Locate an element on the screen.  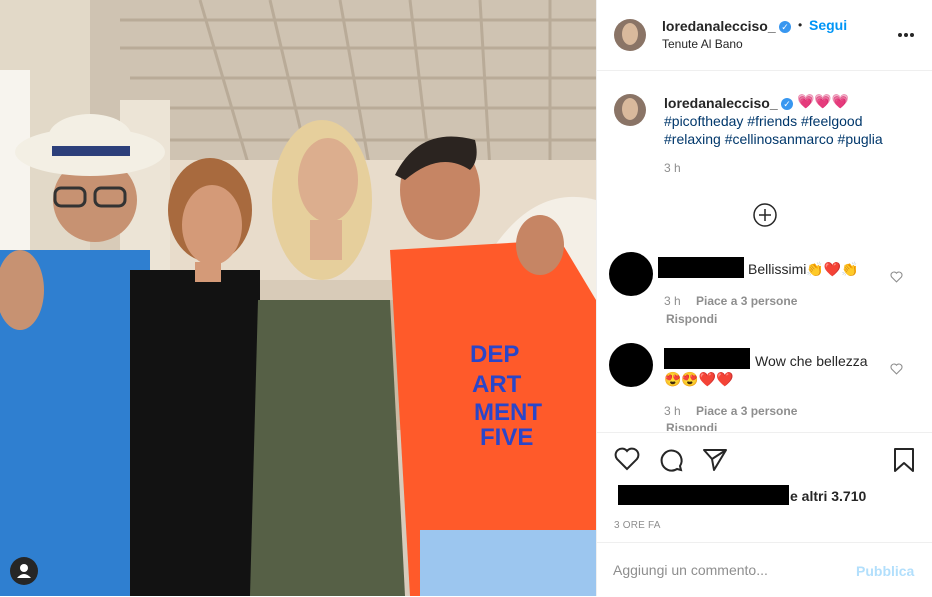
header-username: loredanalecciso_ is located at coordinates (719, 26).